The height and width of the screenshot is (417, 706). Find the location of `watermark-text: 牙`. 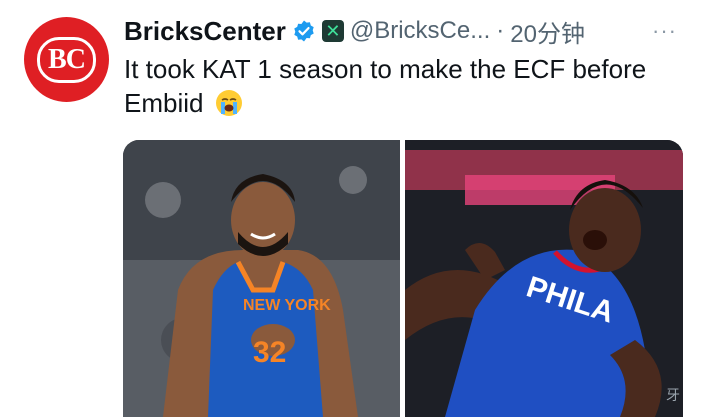

watermark-text: 牙 is located at coordinates (673, 395).